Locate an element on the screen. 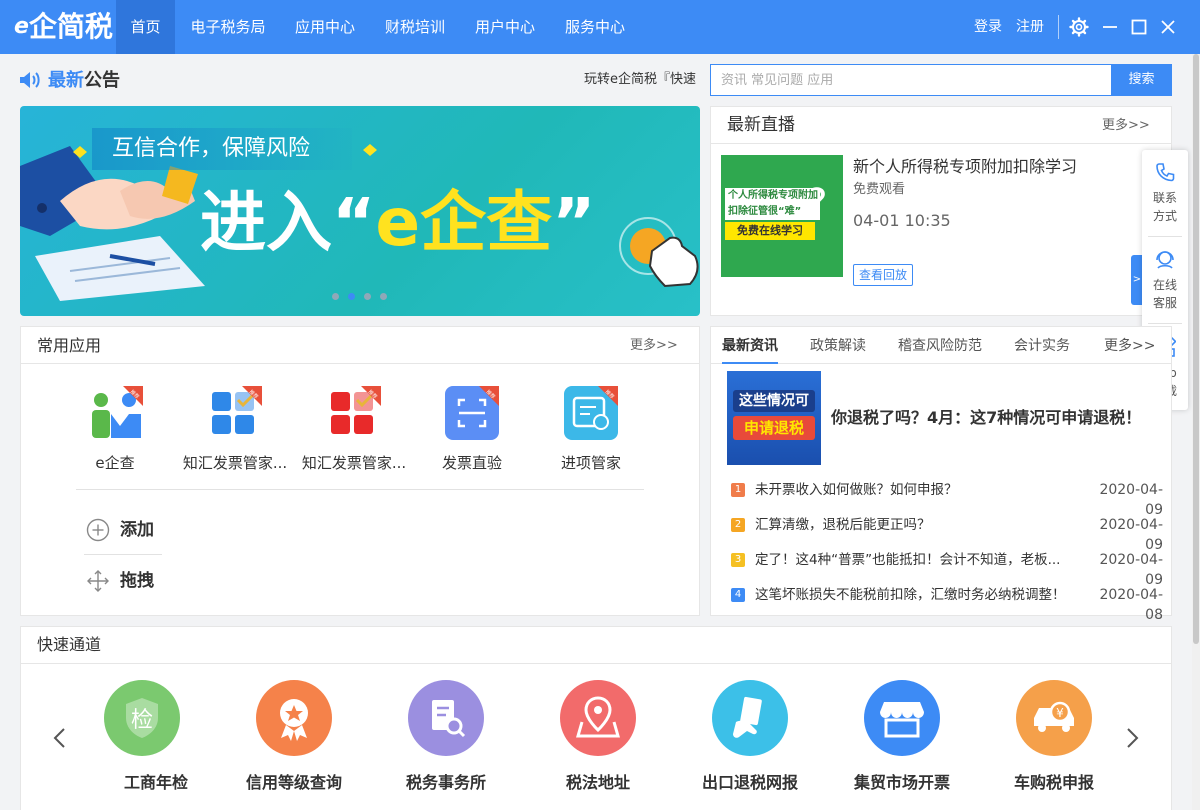 This screenshot has height=810, width=1200. business-inspection-glyph: 检 is located at coordinates (142, 720).